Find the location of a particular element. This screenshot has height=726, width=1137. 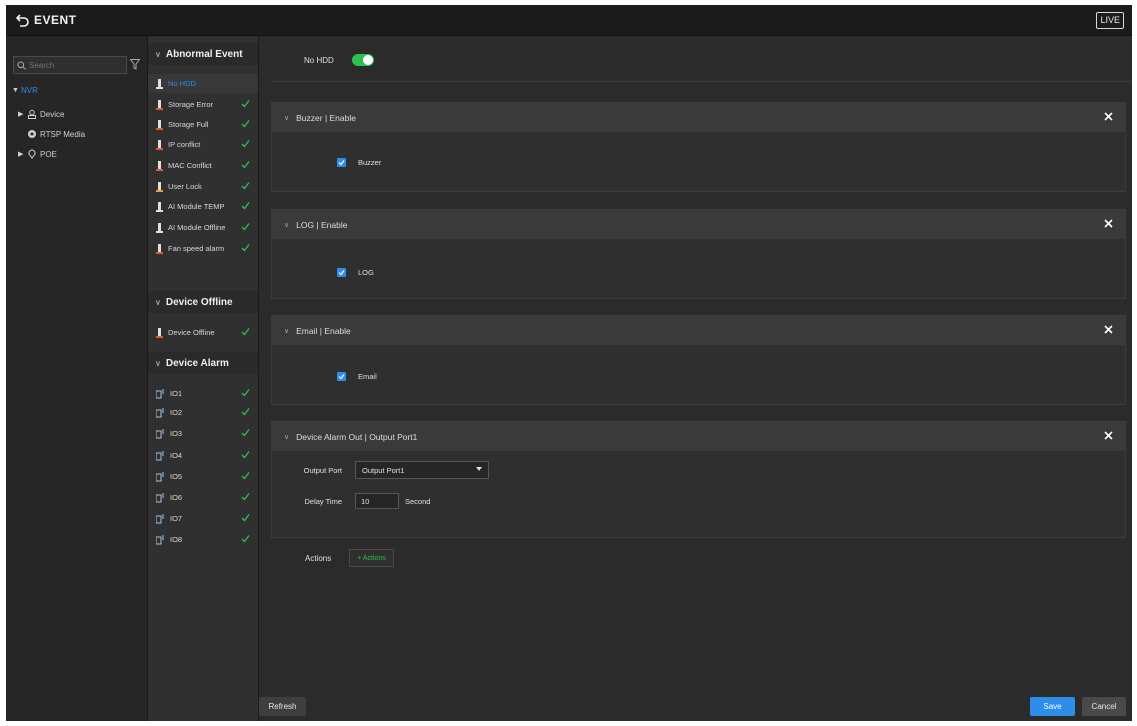

back-arrow-icon is located at coordinates (23, 20).